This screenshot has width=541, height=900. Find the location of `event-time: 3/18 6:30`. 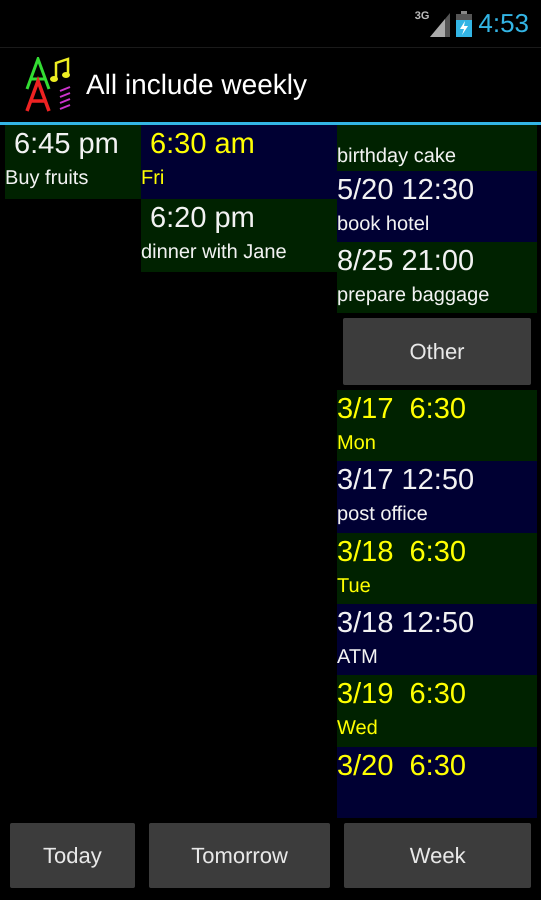

event-time: 3/18 6:30 is located at coordinates (402, 552).